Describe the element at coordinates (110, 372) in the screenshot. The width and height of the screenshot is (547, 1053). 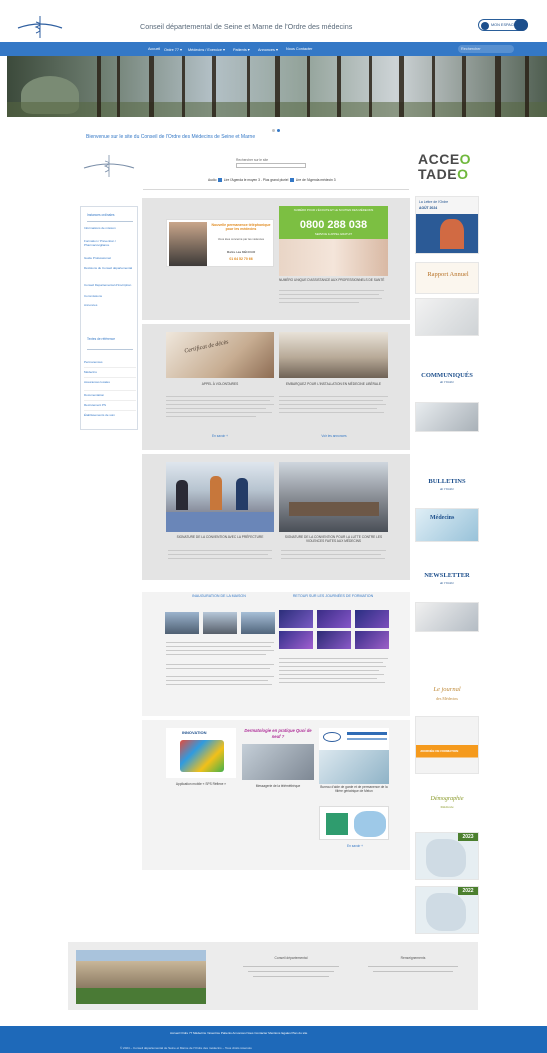
I see `sidebar-item: Médecins` at that location.